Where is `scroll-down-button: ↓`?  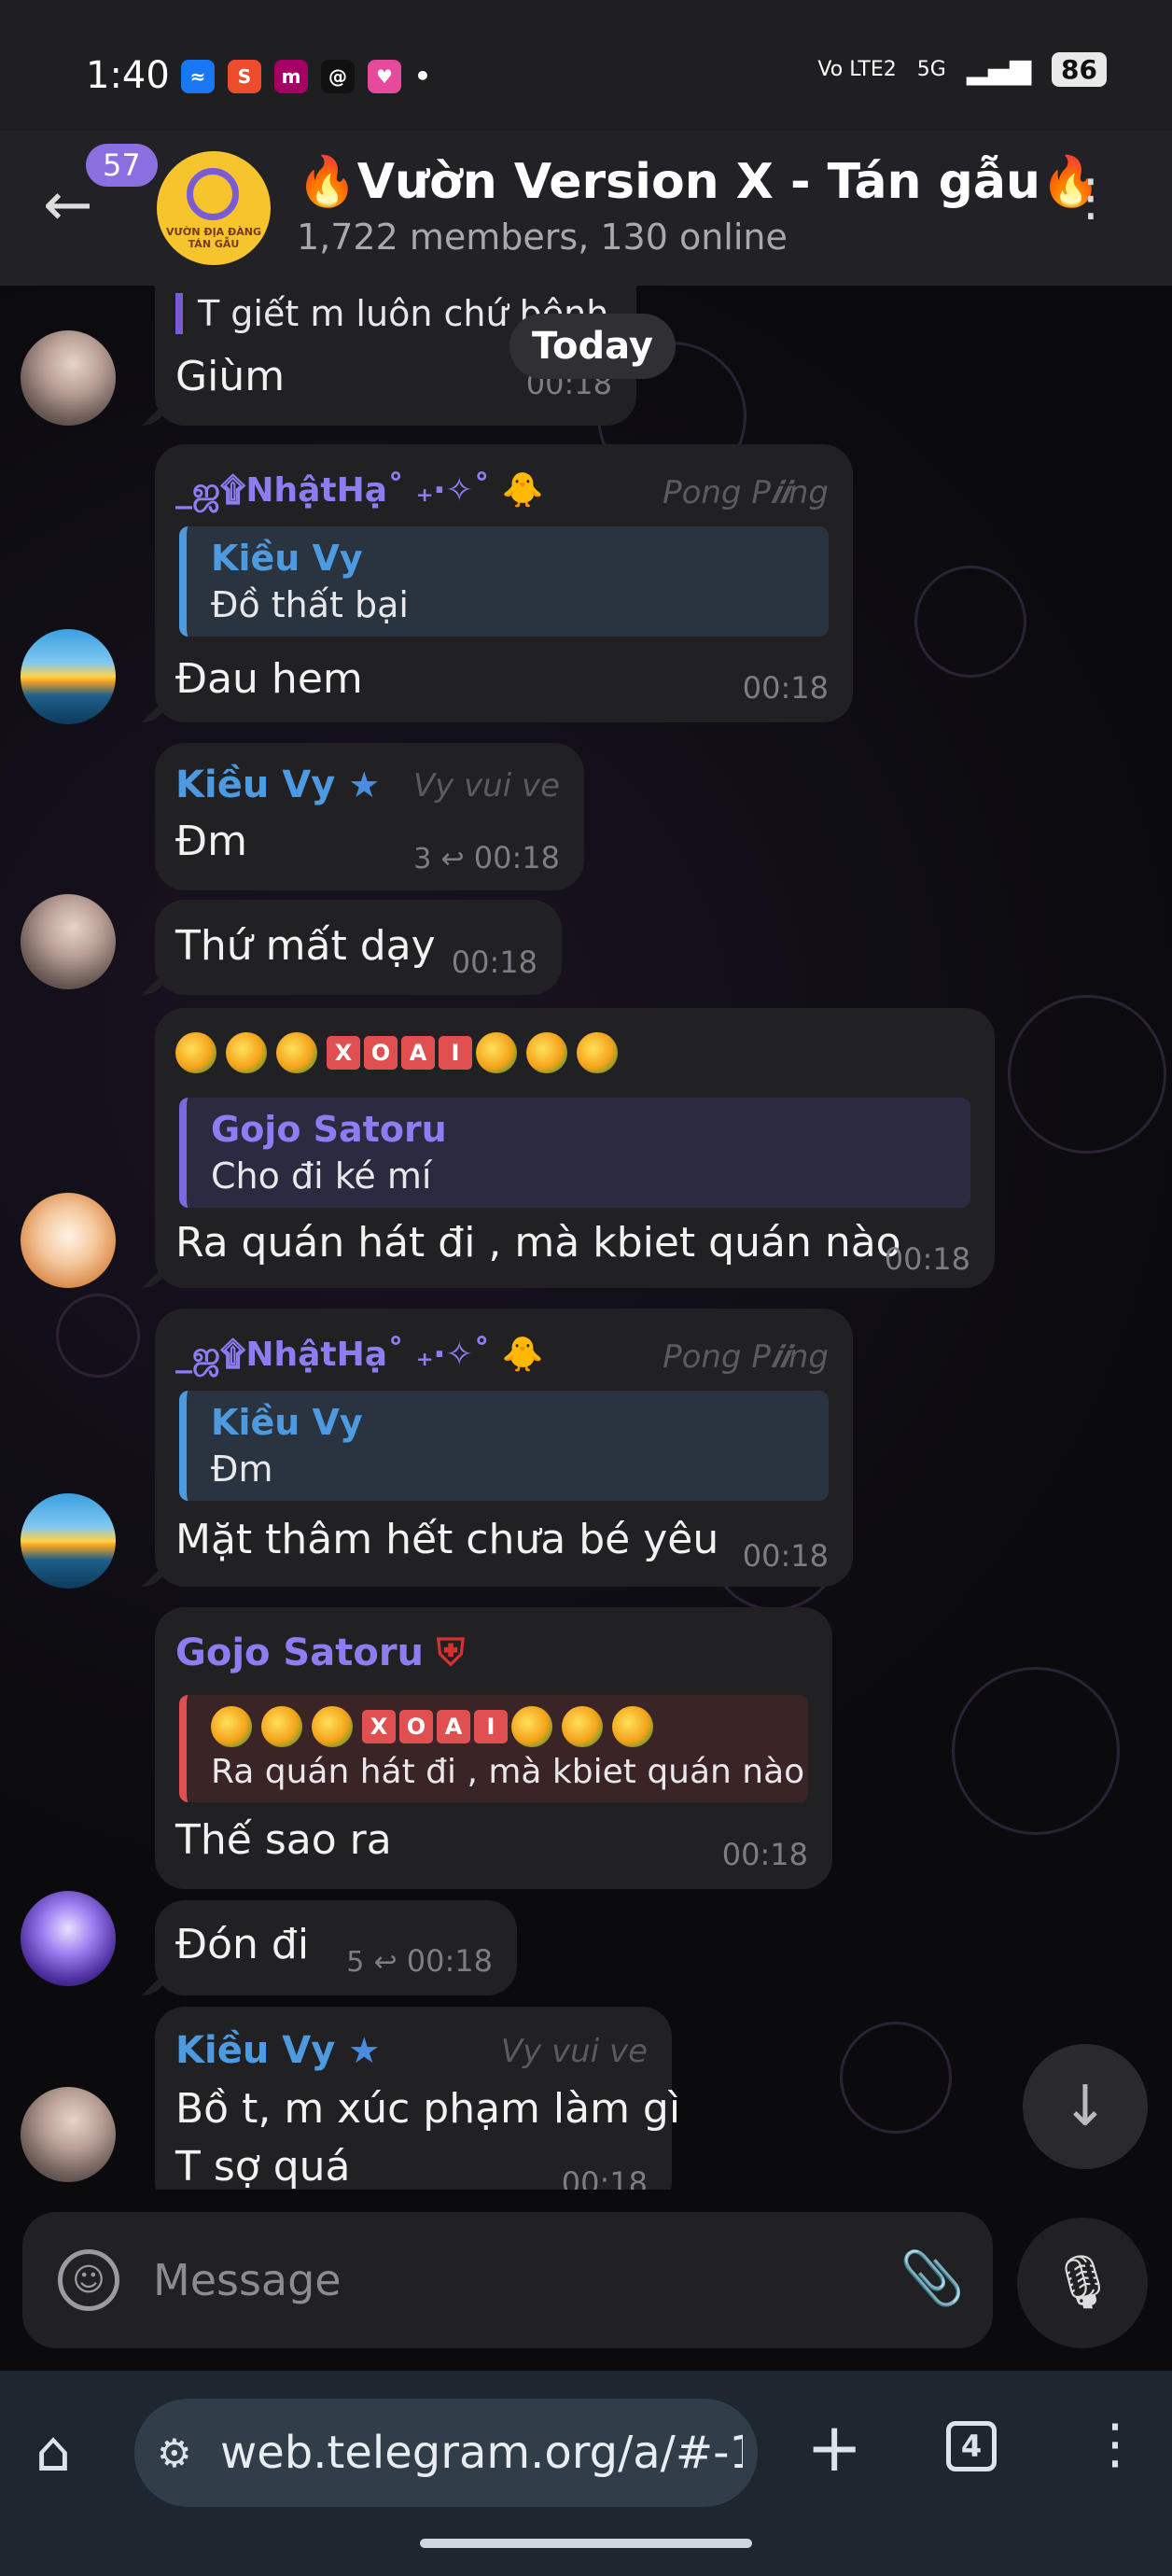 scroll-down-button: ↓ is located at coordinates (1085, 2106).